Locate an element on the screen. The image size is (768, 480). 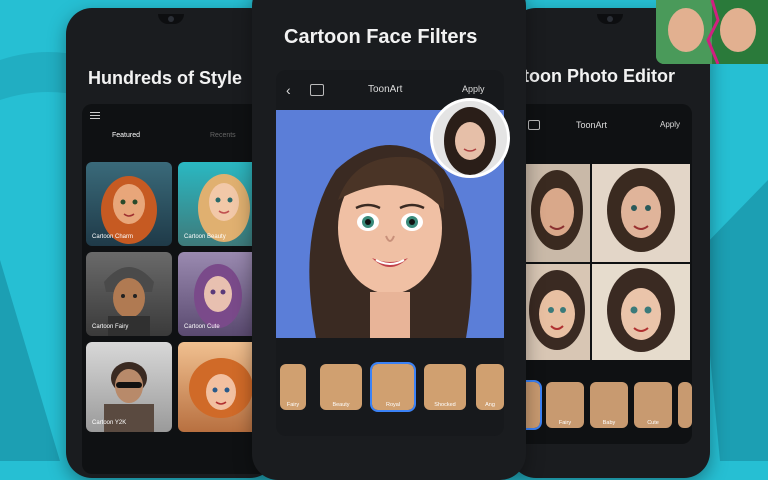
filter-thumb is located at coordinates (685, 405).